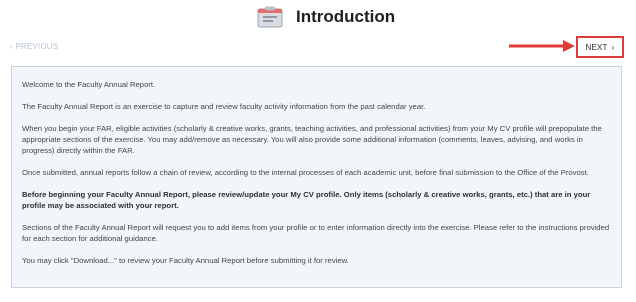 This screenshot has height=302, width=636. Describe the element at coordinates (596, 47) in the screenshot. I see `next-label: NEXT` at that location.